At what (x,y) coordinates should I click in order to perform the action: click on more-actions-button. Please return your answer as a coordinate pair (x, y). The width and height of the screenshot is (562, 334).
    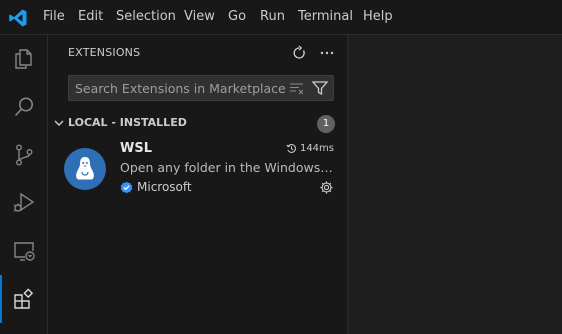
    Looking at the image, I should click on (327, 53).